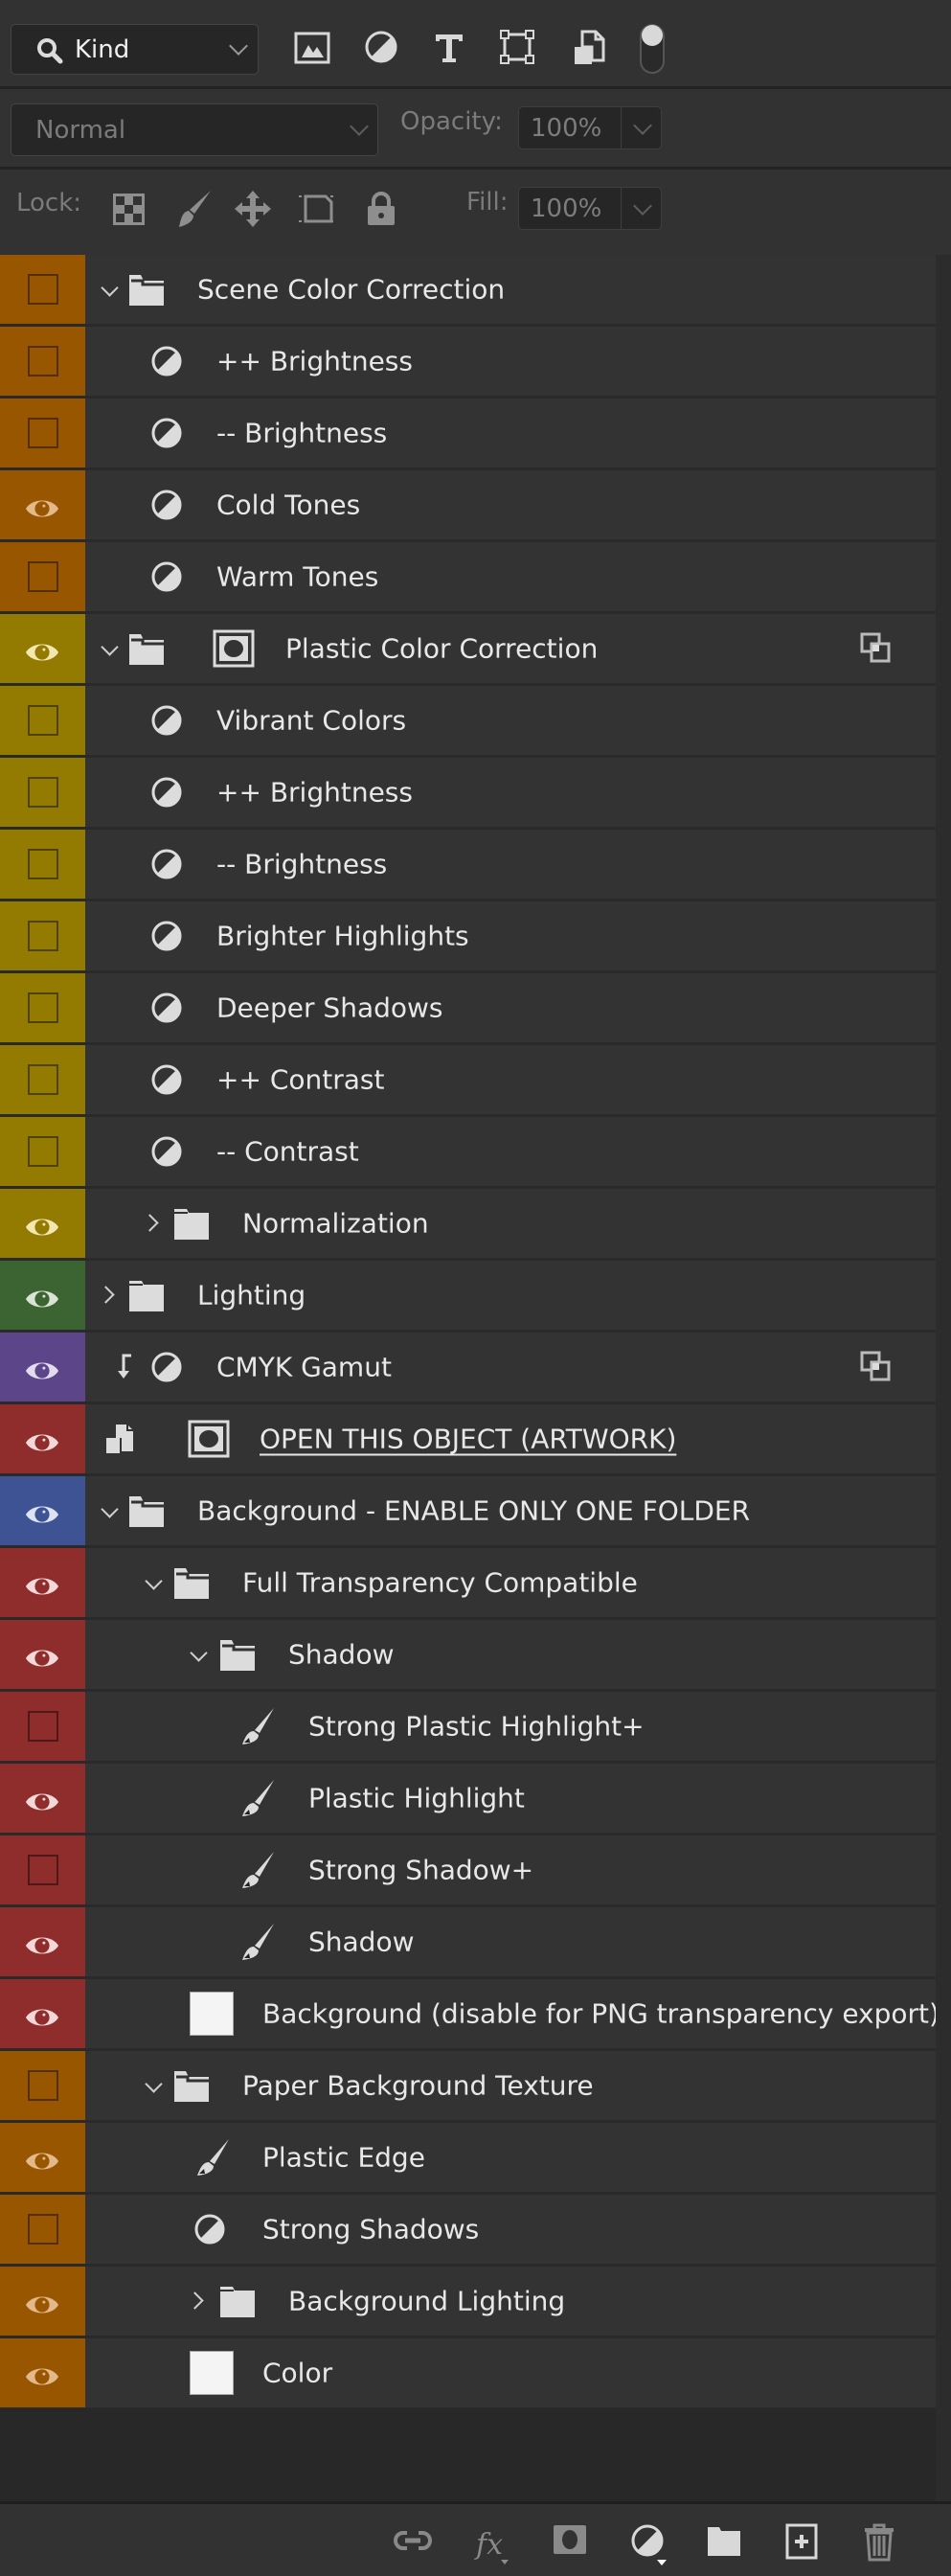 Image resolution: width=951 pixels, height=2576 pixels. What do you see at coordinates (314, 793) in the screenshot?
I see `layer-name: ++ Brightness` at bounding box center [314, 793].